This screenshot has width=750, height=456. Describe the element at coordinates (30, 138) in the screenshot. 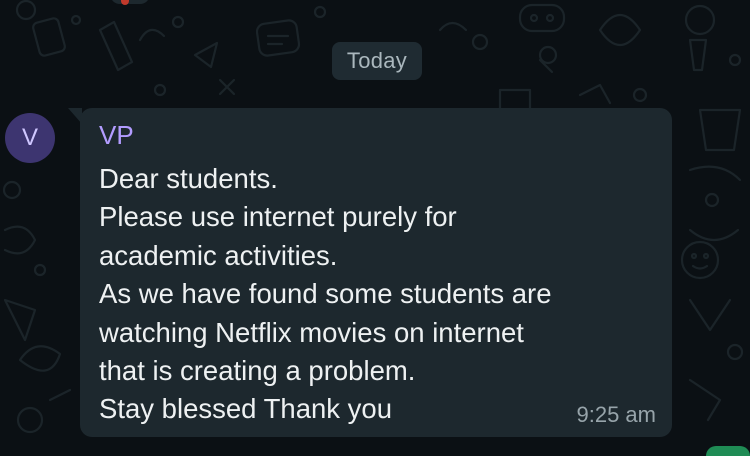

I see `sender-avatar: V` at that location.